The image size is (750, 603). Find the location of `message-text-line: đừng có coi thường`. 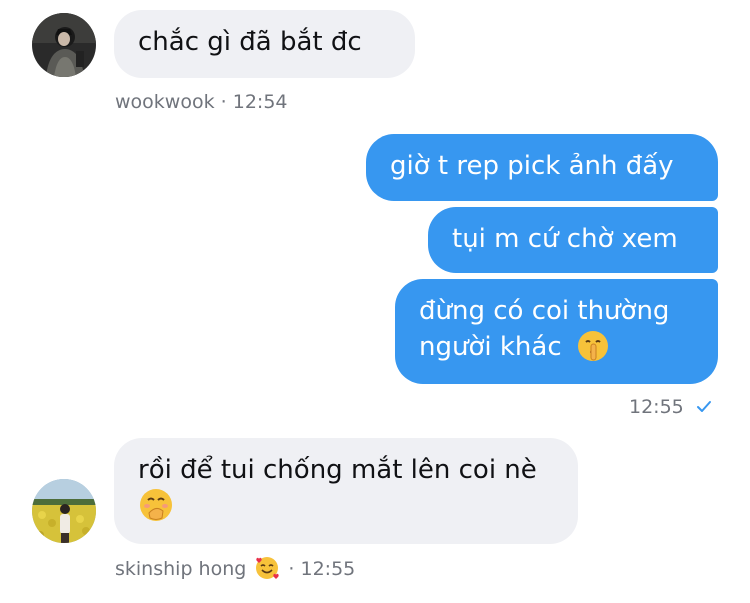

message-text-line: đừng có coi thường is located at coordinates (544, 311).